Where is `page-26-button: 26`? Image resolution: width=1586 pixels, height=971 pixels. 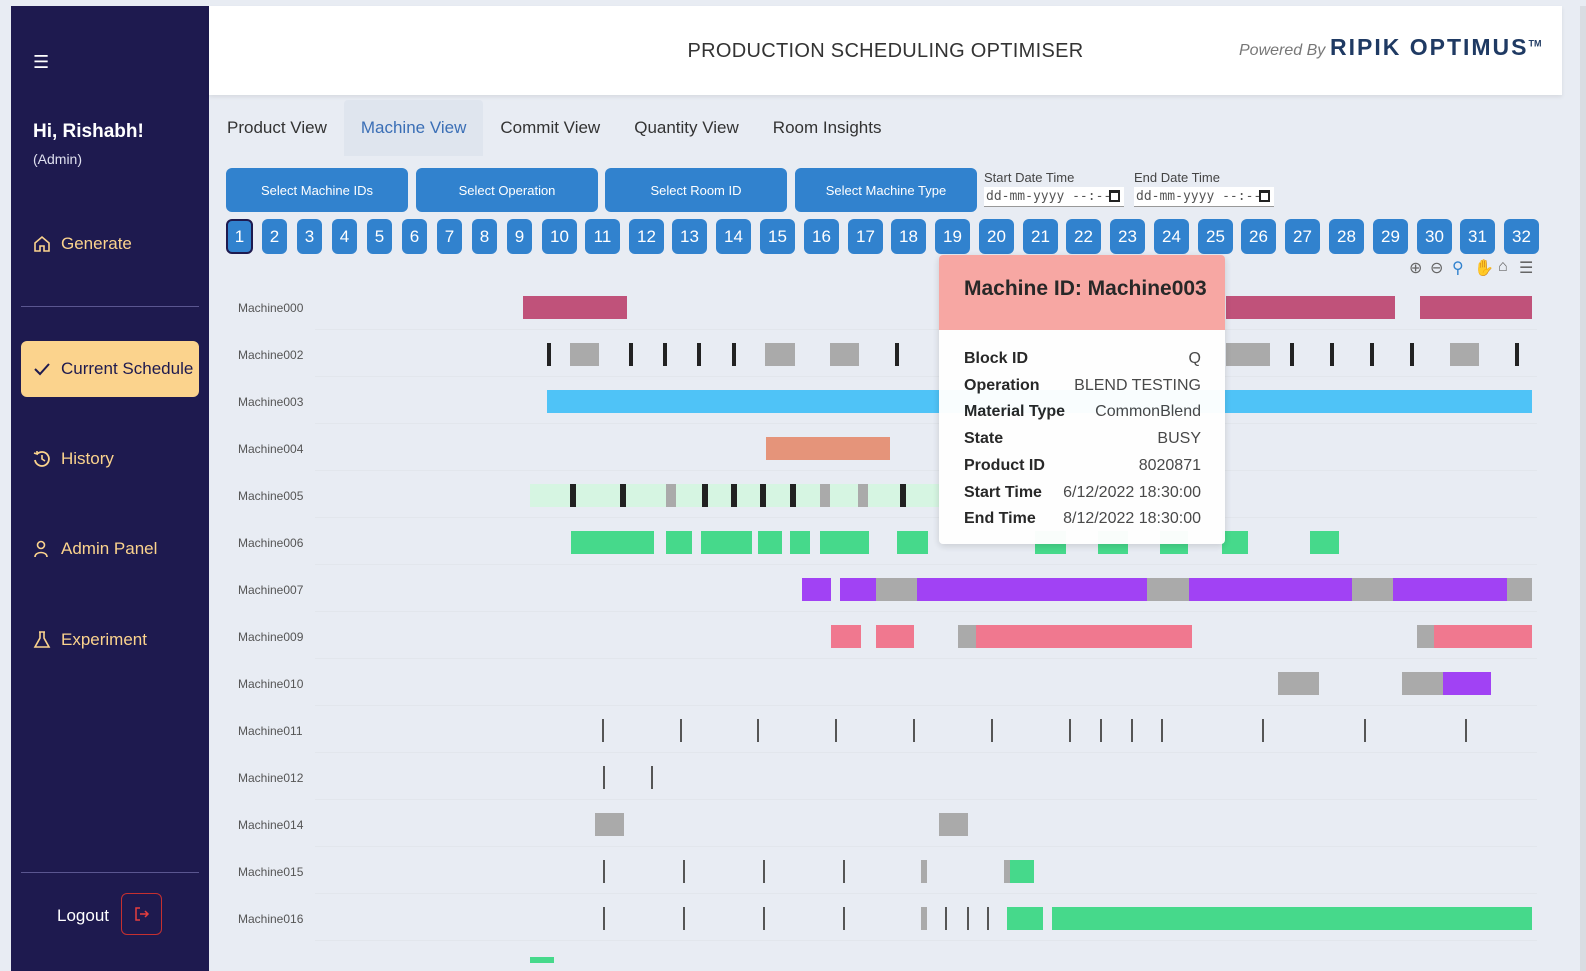 page-26-button: 26 is located at coordinates (1258, 236).